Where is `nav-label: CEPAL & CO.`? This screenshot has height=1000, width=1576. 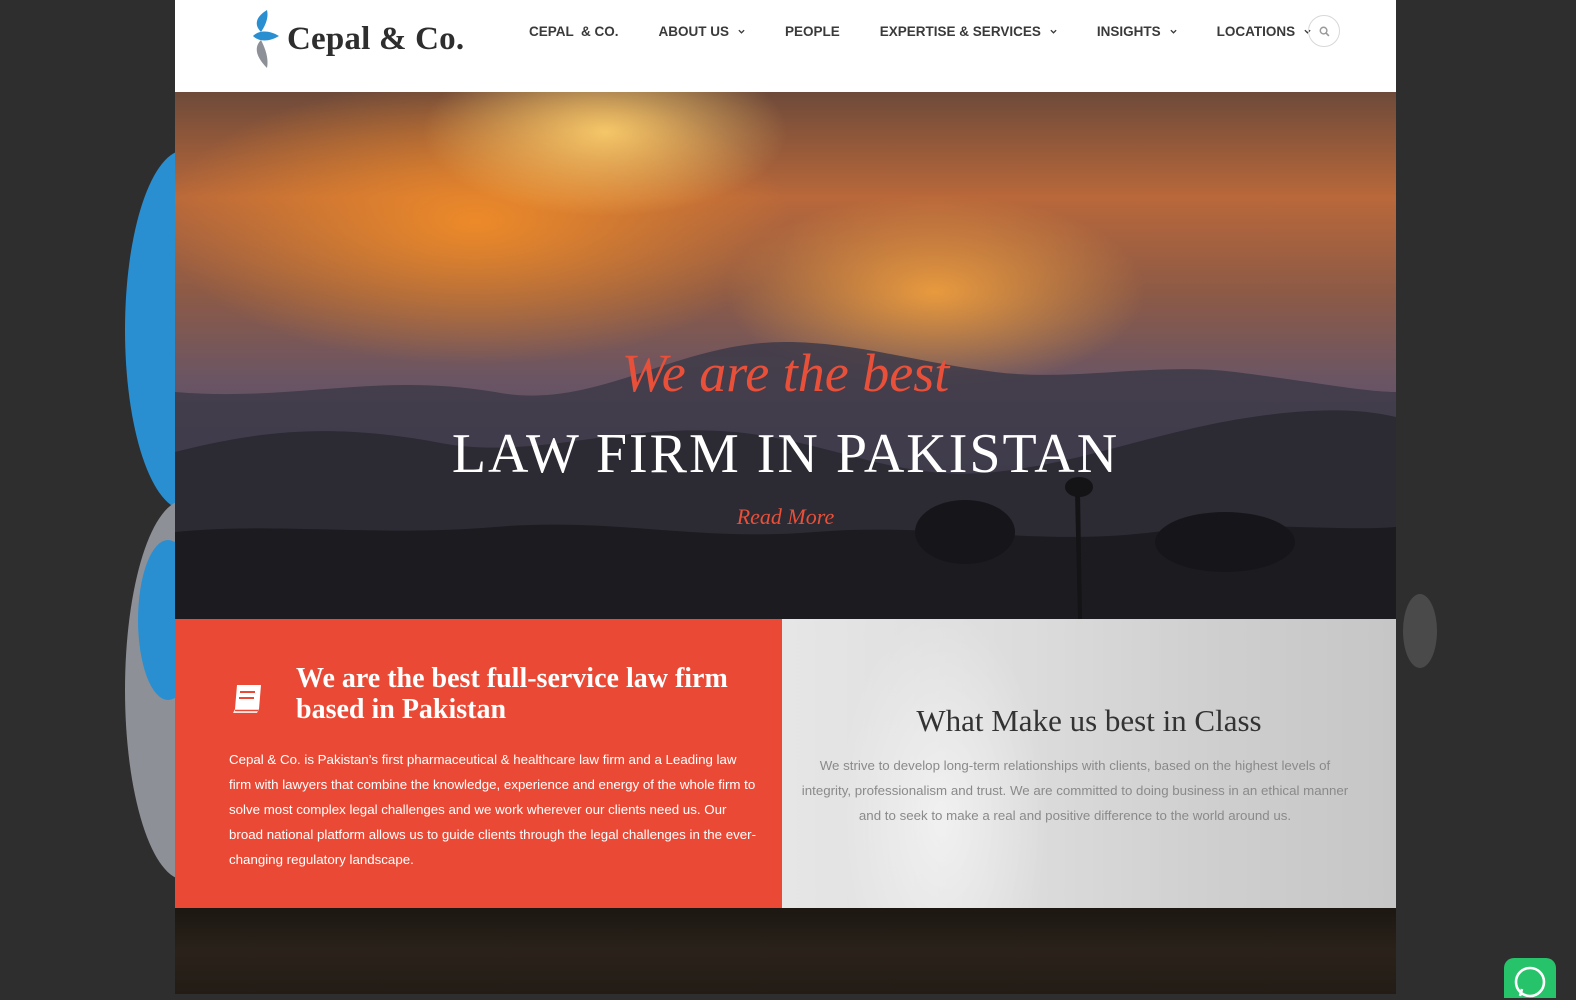 nav-label: CEPAL & CO. is located at coordinates (574, 31).